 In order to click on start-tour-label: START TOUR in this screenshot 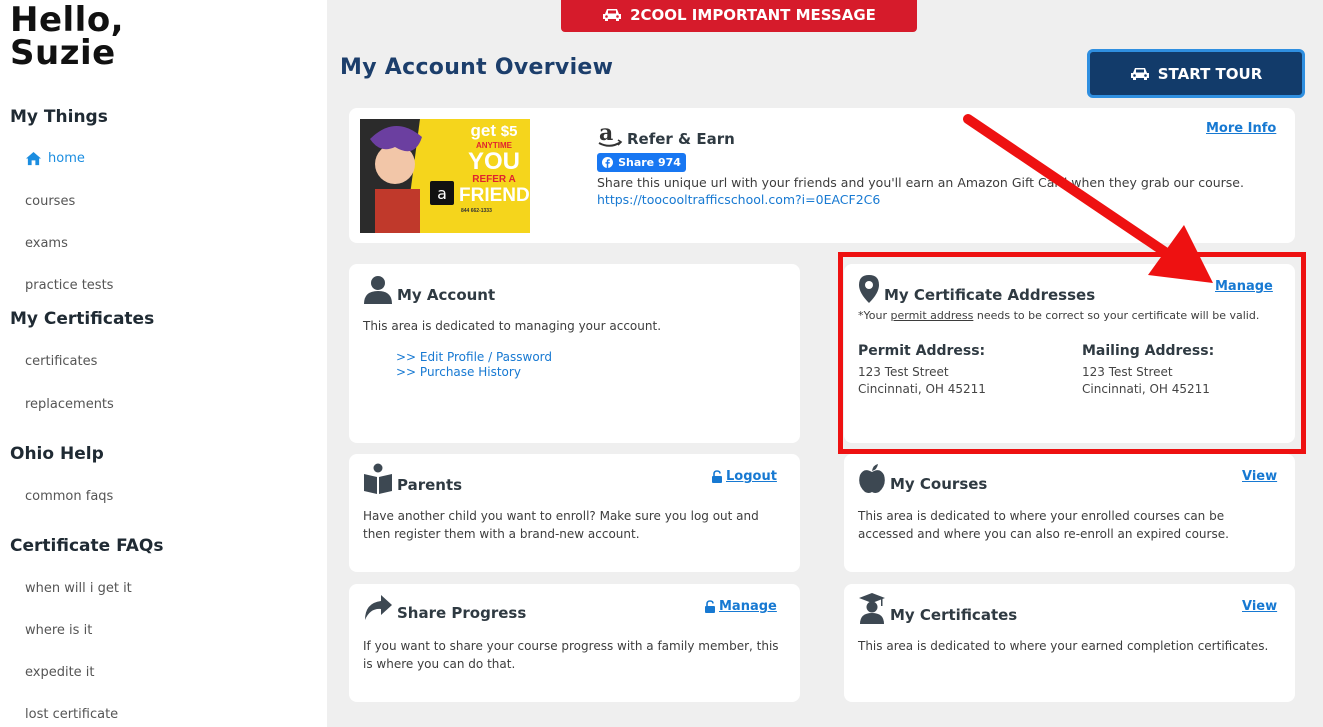, I will do `click(1210, 73)`.